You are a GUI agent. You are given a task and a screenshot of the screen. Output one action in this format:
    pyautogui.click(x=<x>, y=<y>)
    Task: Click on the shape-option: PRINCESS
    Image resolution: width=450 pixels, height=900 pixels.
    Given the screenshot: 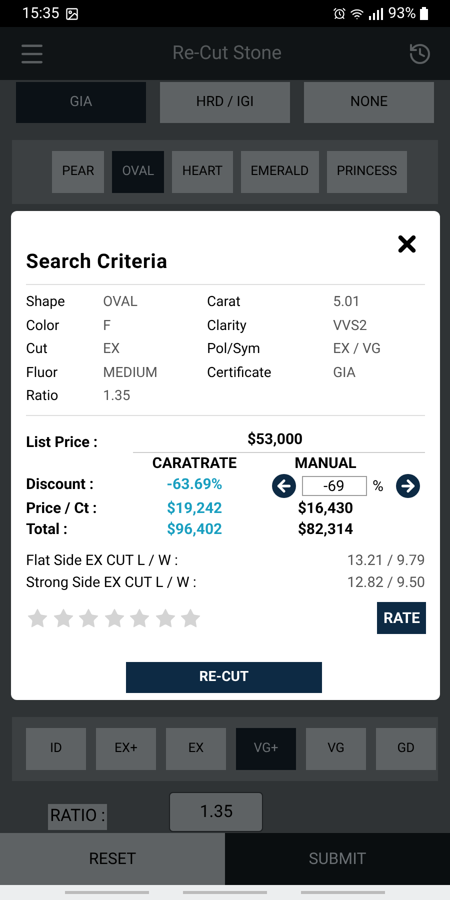 What is the action you would take?
    pyautogui.click(x=367, y=172)
    